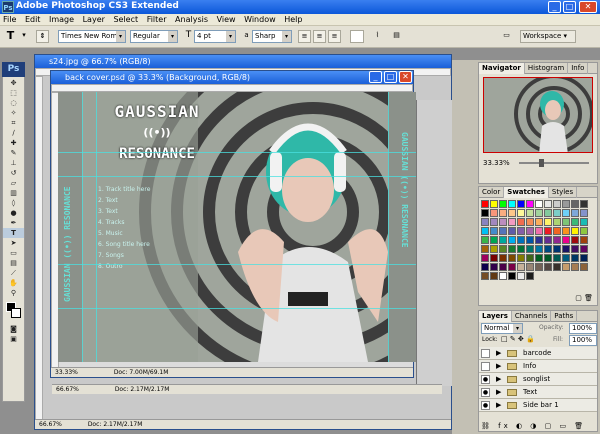  Describe the element at coordinates (538, 392) in the screenshot. I see `layer-row-text: ● ▶ Text` at that location.